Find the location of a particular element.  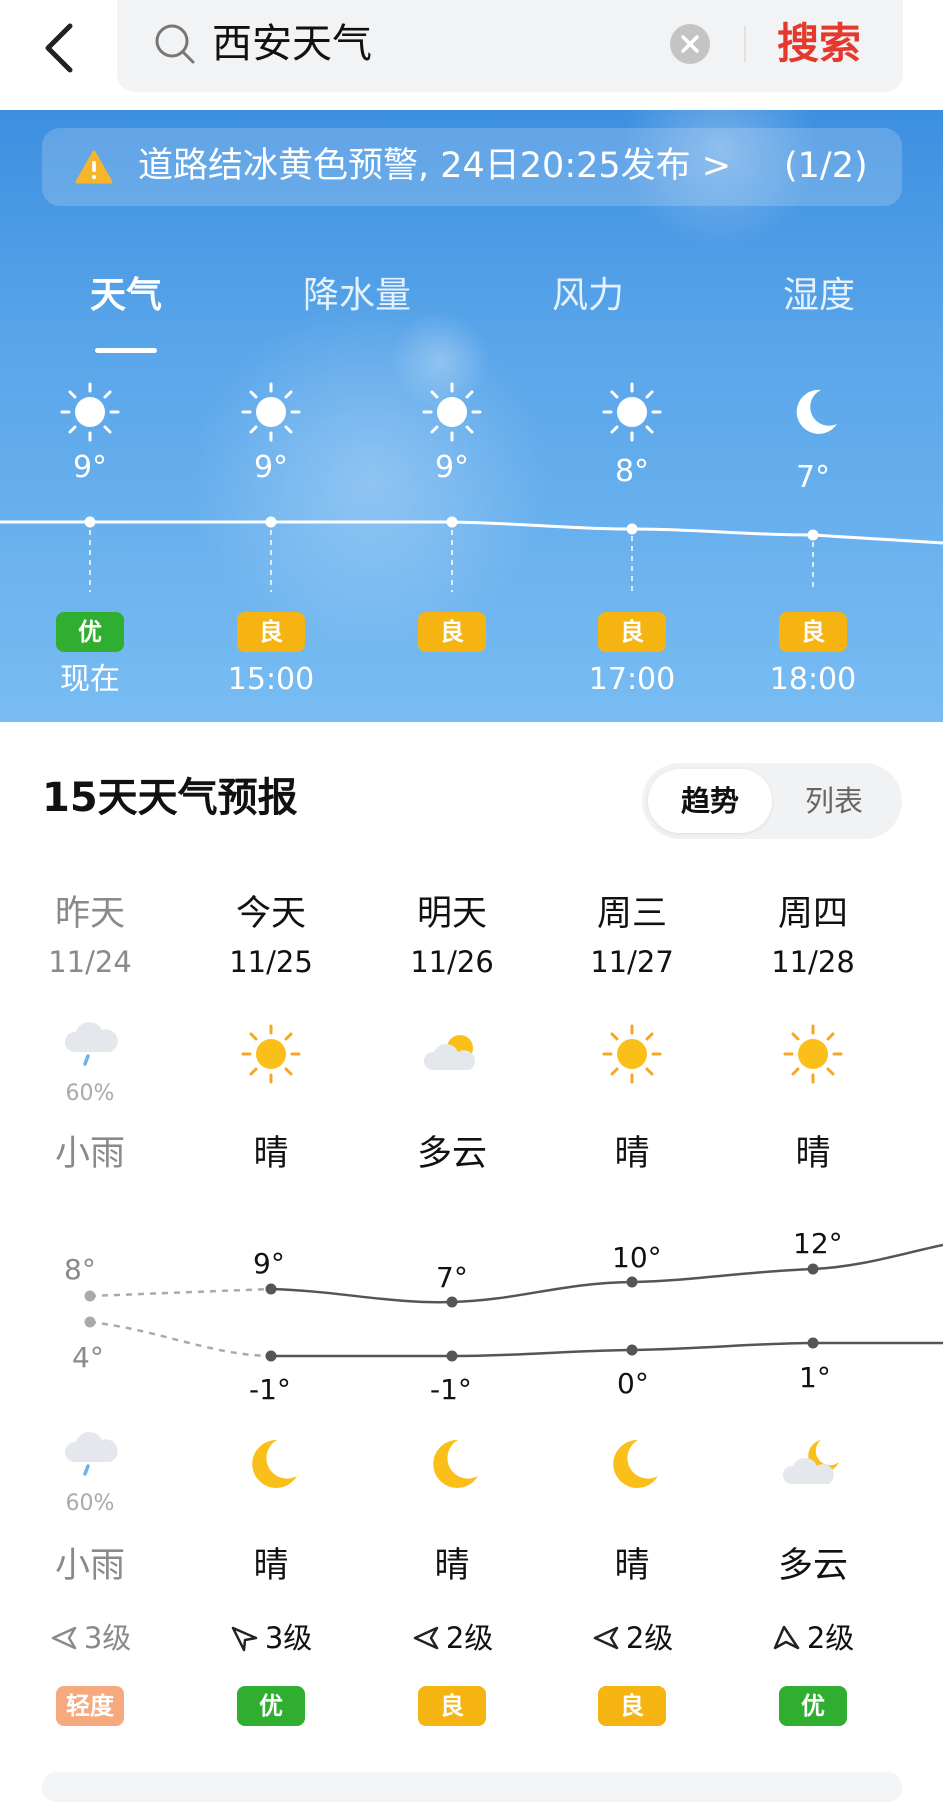

day-date: 11/25 is located at coordinates (271, 962).